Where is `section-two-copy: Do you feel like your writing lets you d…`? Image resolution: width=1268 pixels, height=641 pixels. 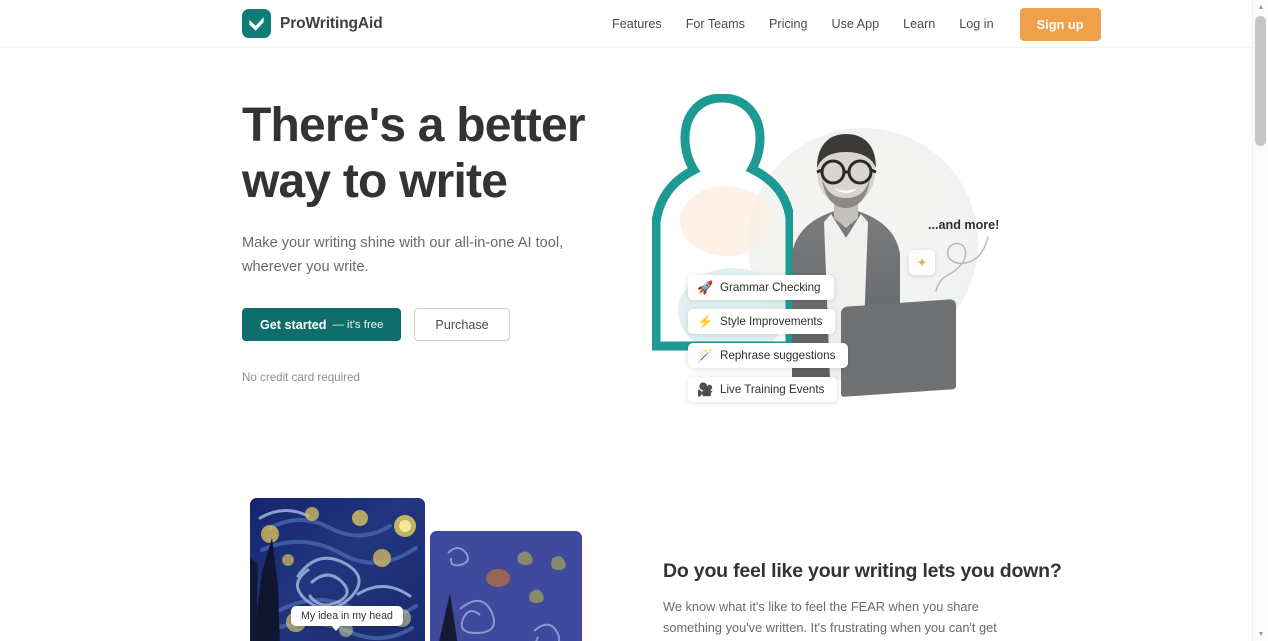
section-two-copy: Do you feel like your writing lets you d… is located at coordinates (862, 600).